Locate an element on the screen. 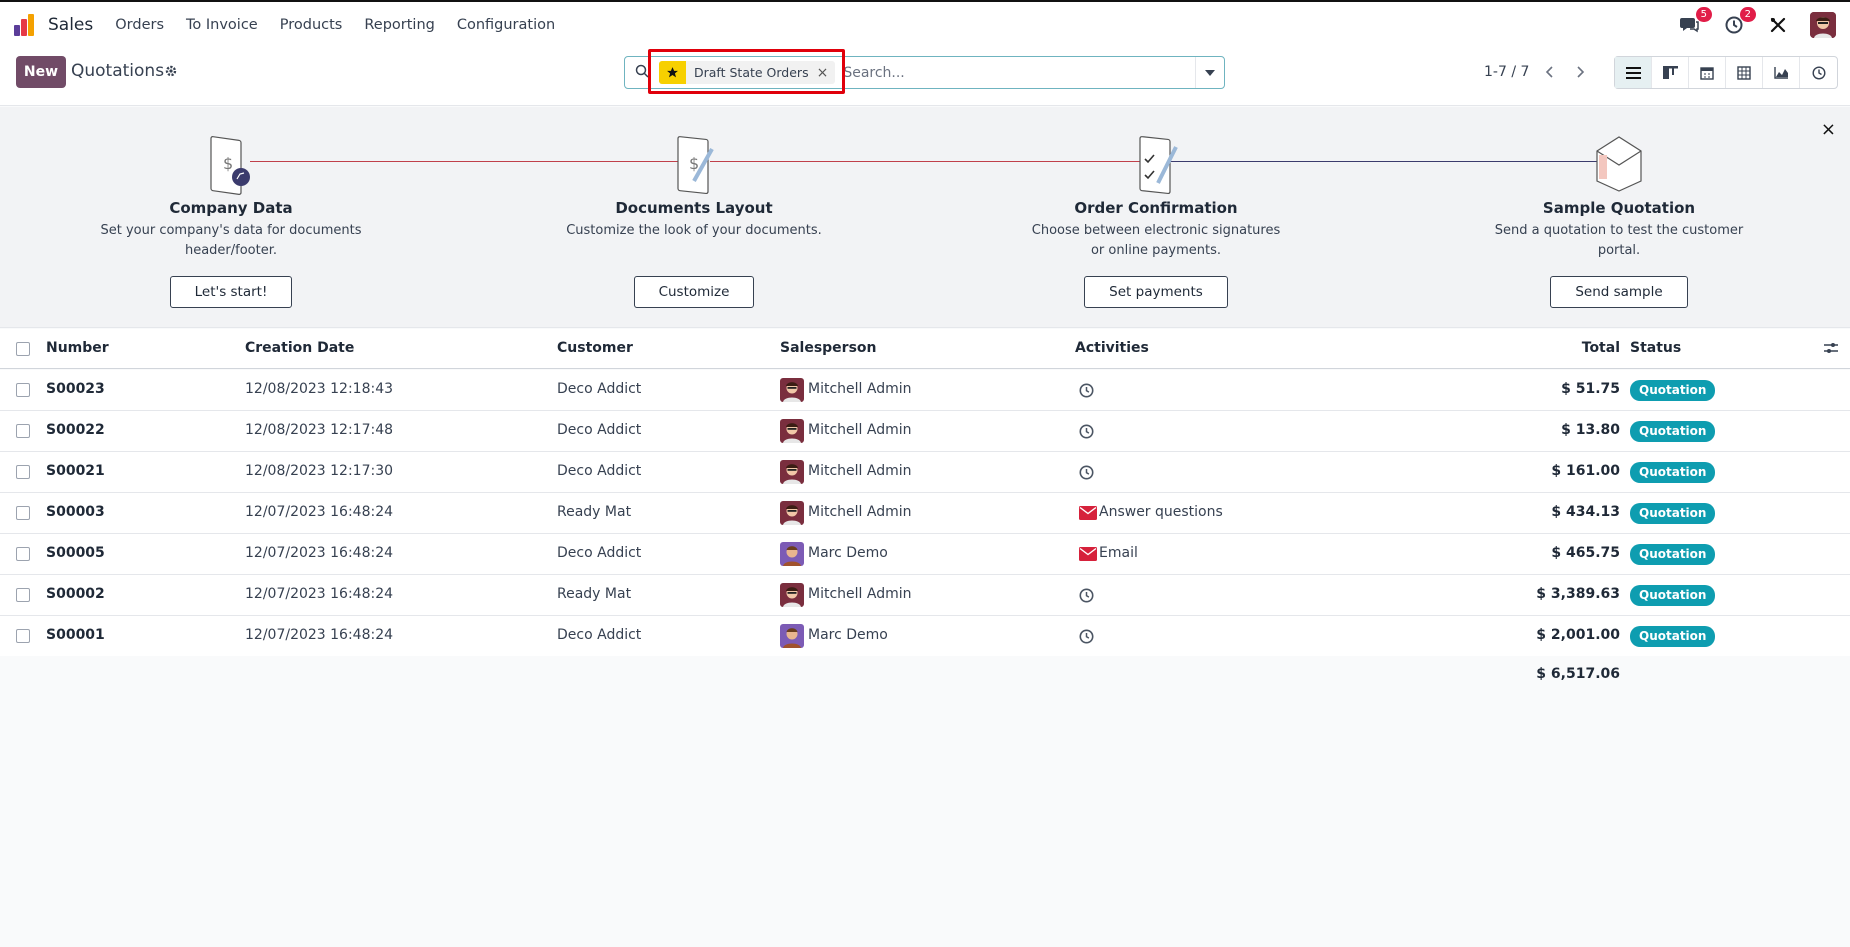 The image size is (1850, 947). app-brand: Sales is located at coordinates (64, 25).